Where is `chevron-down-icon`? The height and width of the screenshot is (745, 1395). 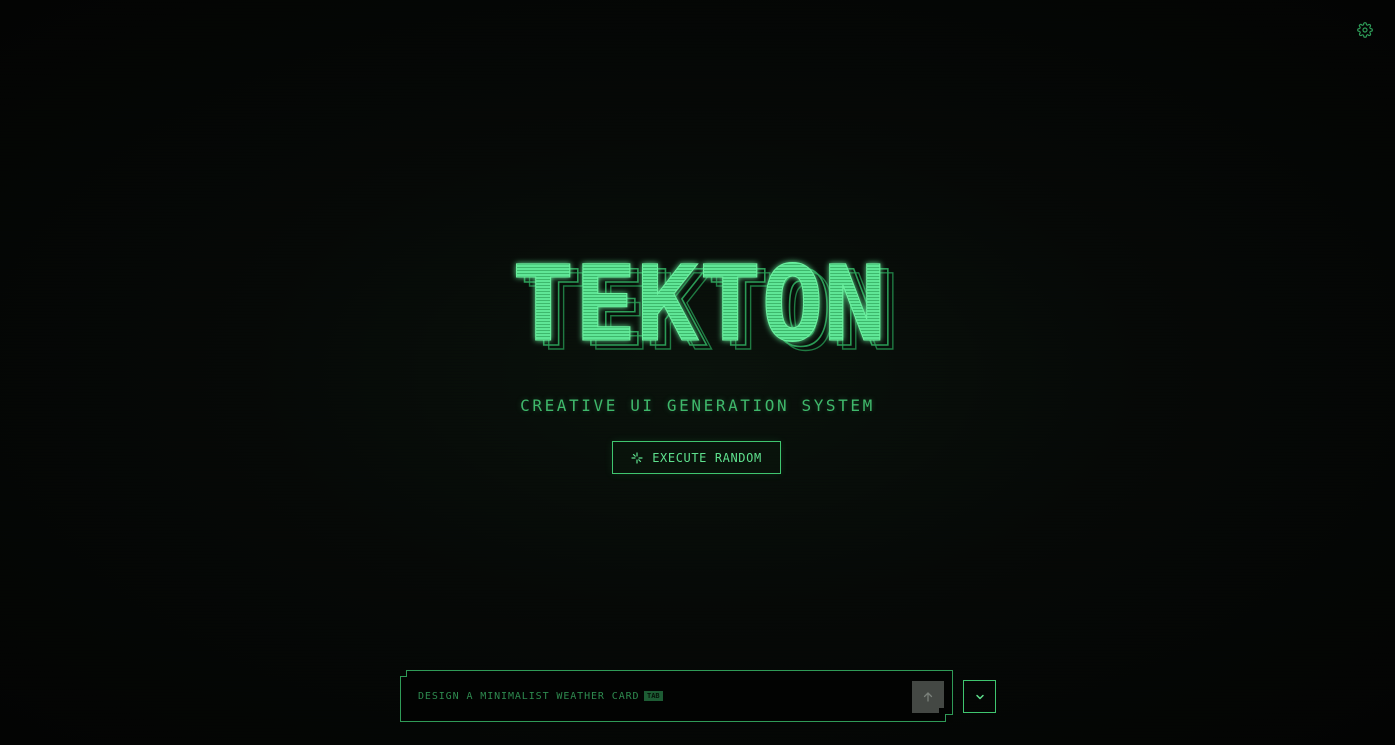 chevron-down-icon is located at coordinates (979, 696).